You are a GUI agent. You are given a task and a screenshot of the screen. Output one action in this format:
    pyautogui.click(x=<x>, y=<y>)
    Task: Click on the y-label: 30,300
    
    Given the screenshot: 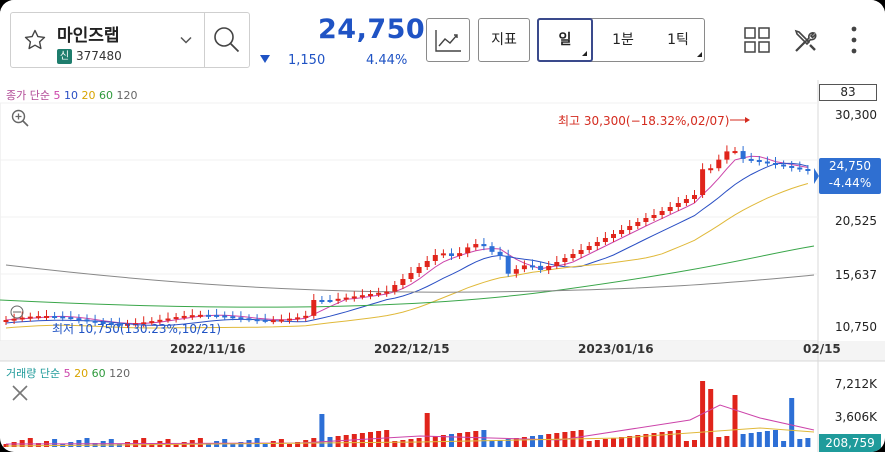 What is the action you would take?
    pyautogui.click(x=856, y=115)
    